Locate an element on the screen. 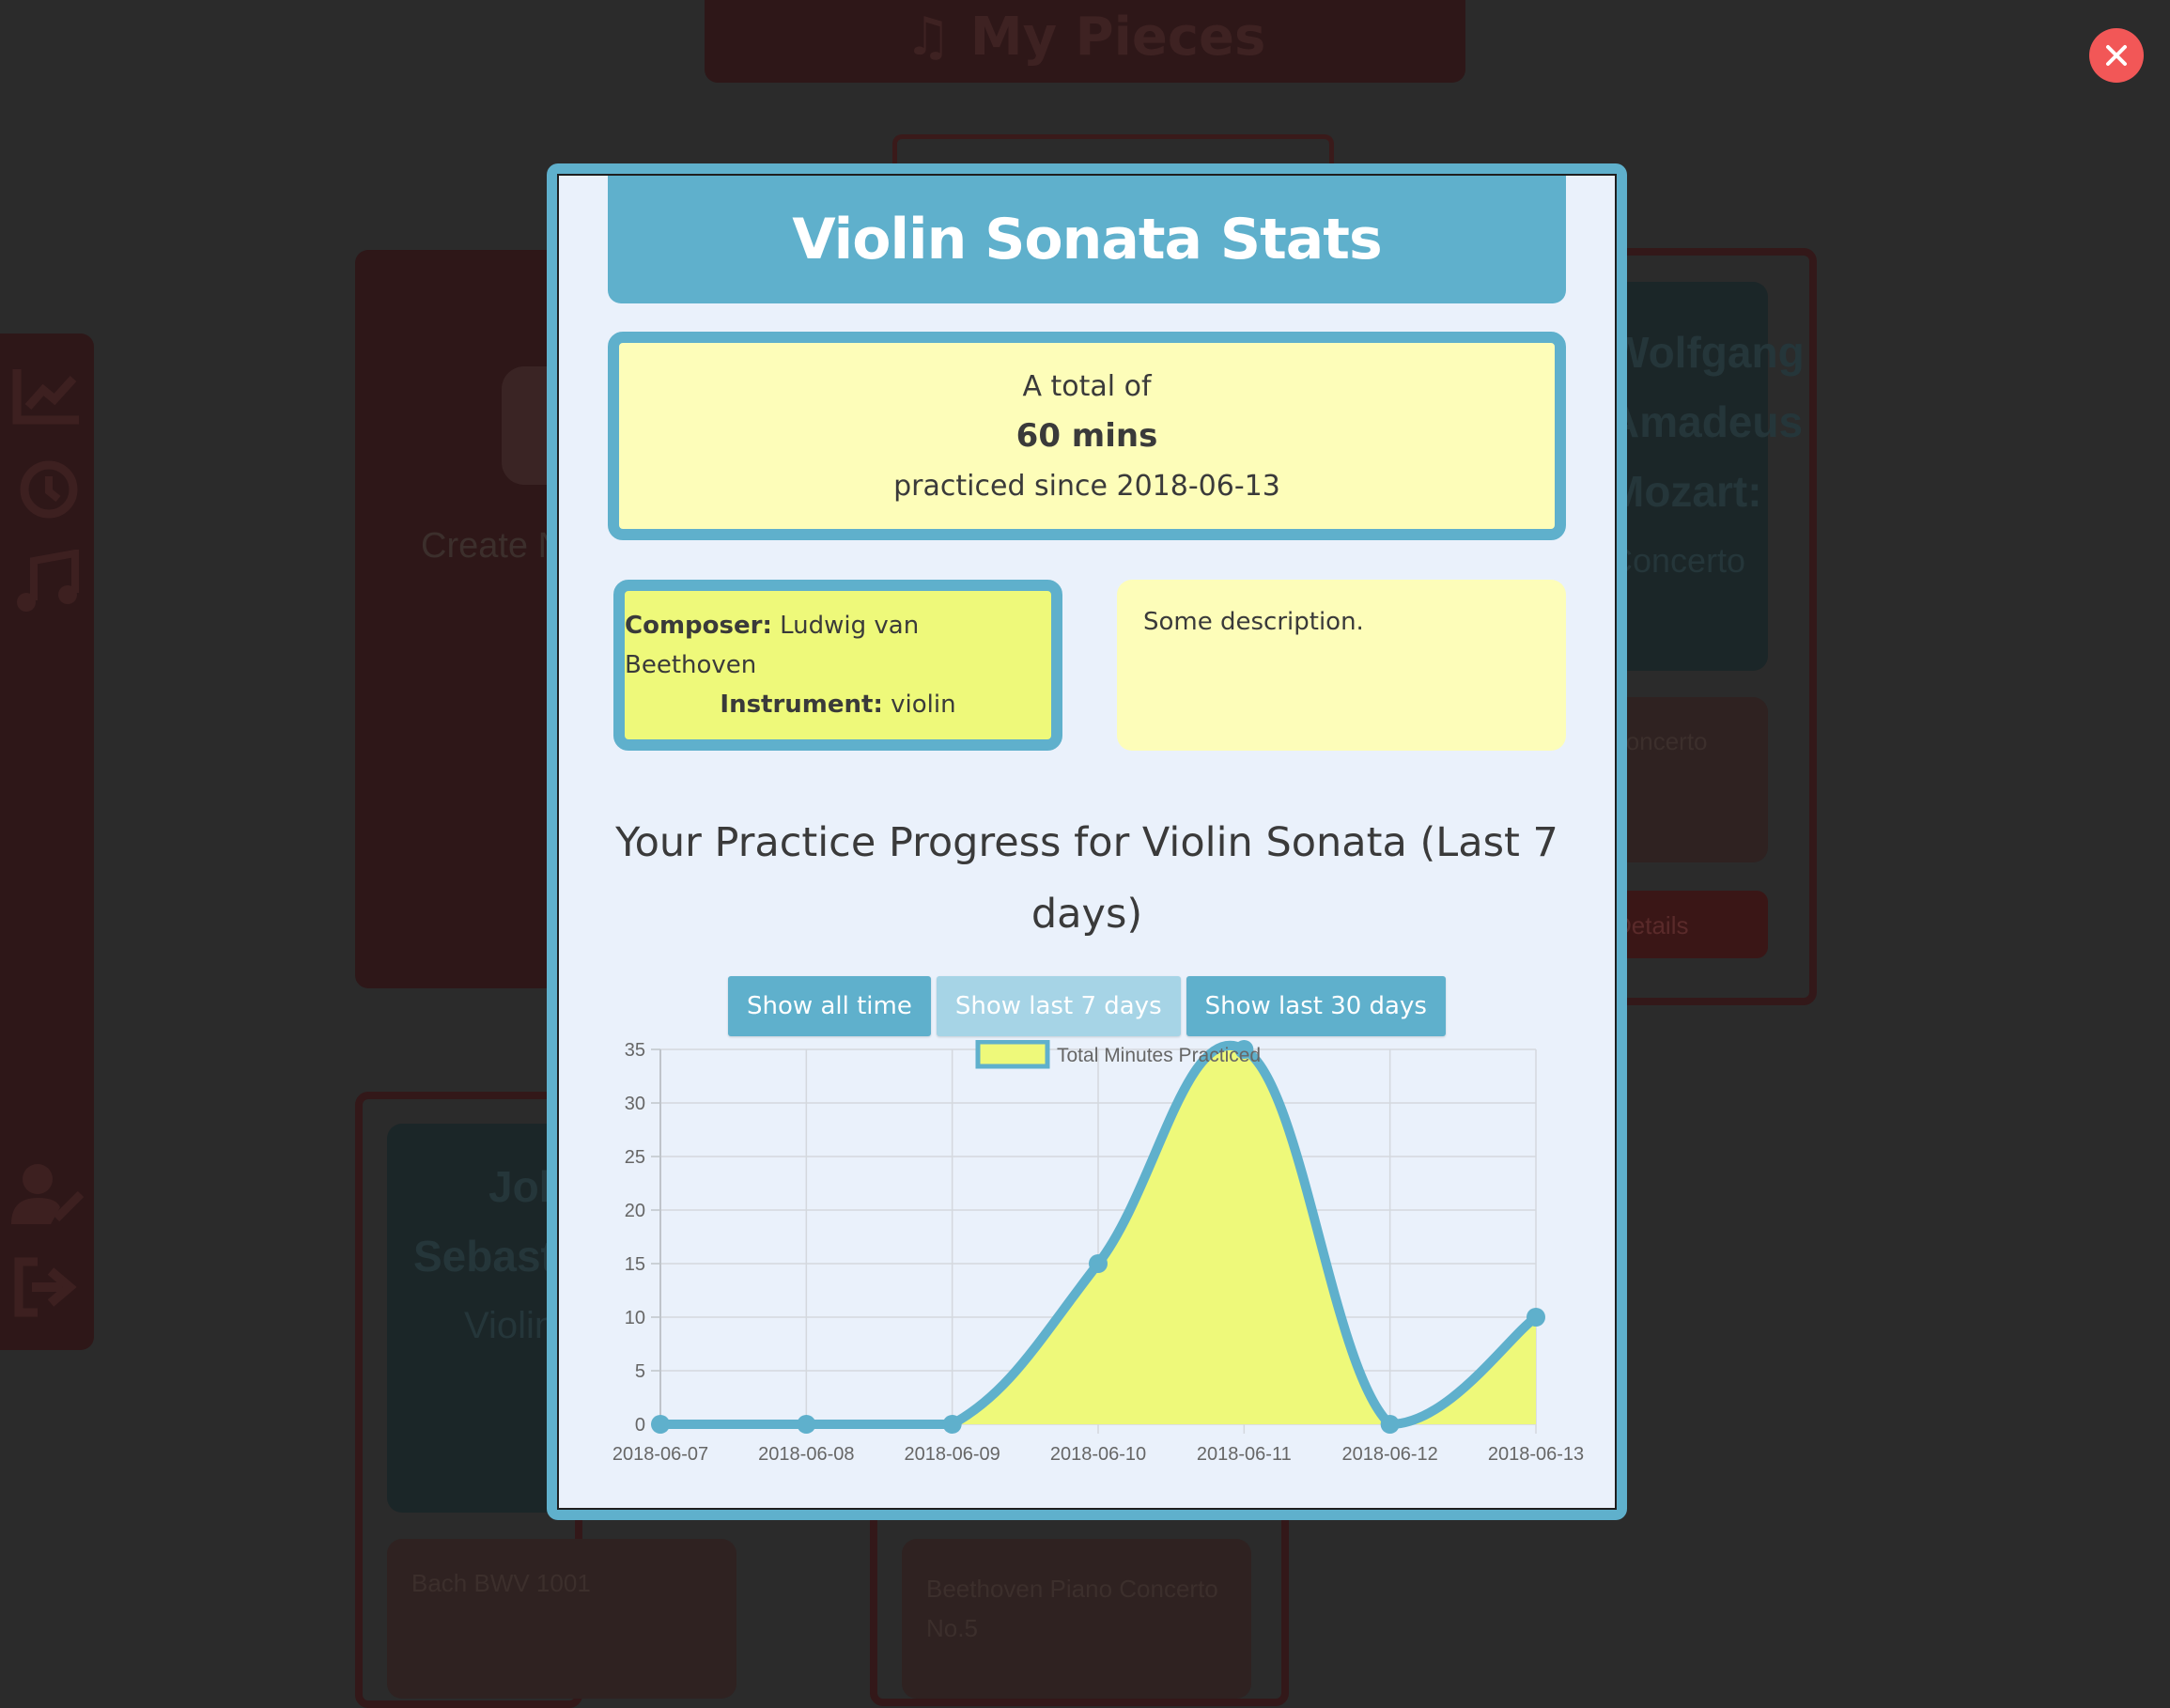 The width and height of the screenshot is (2170, 1708). sidebar is located at coordinates (47, 842).